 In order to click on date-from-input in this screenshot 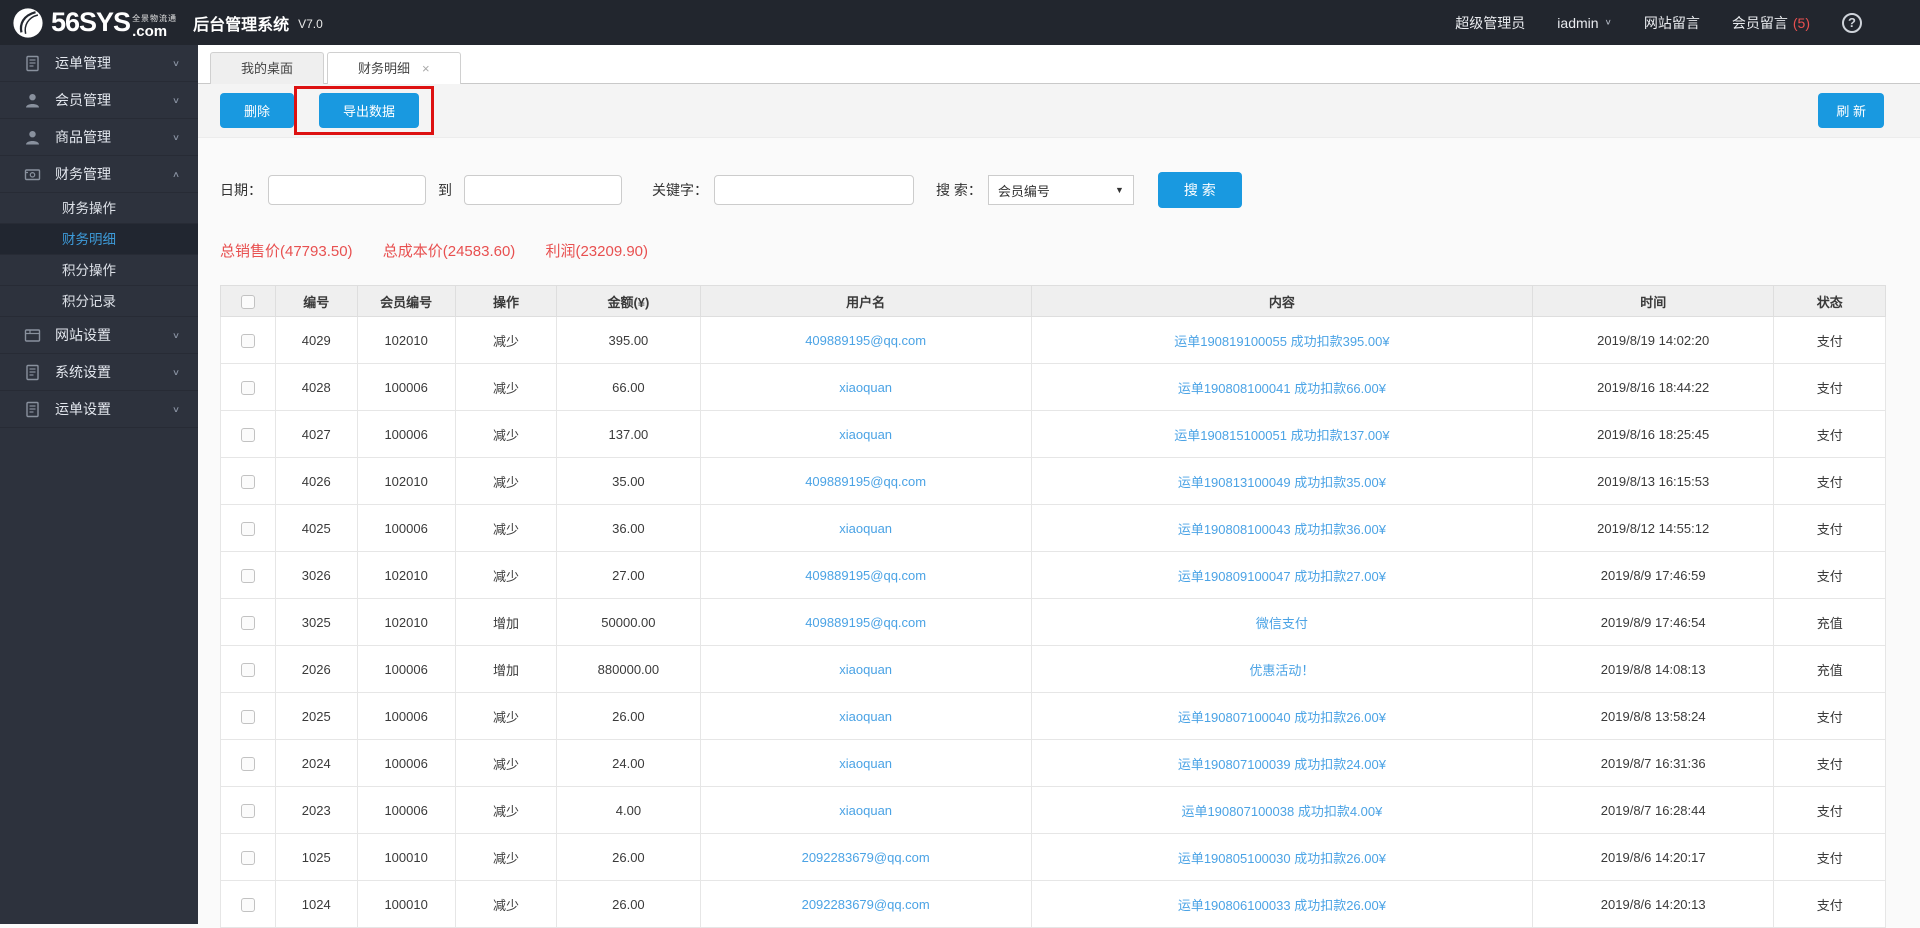, I will do `click(347, 190)`.